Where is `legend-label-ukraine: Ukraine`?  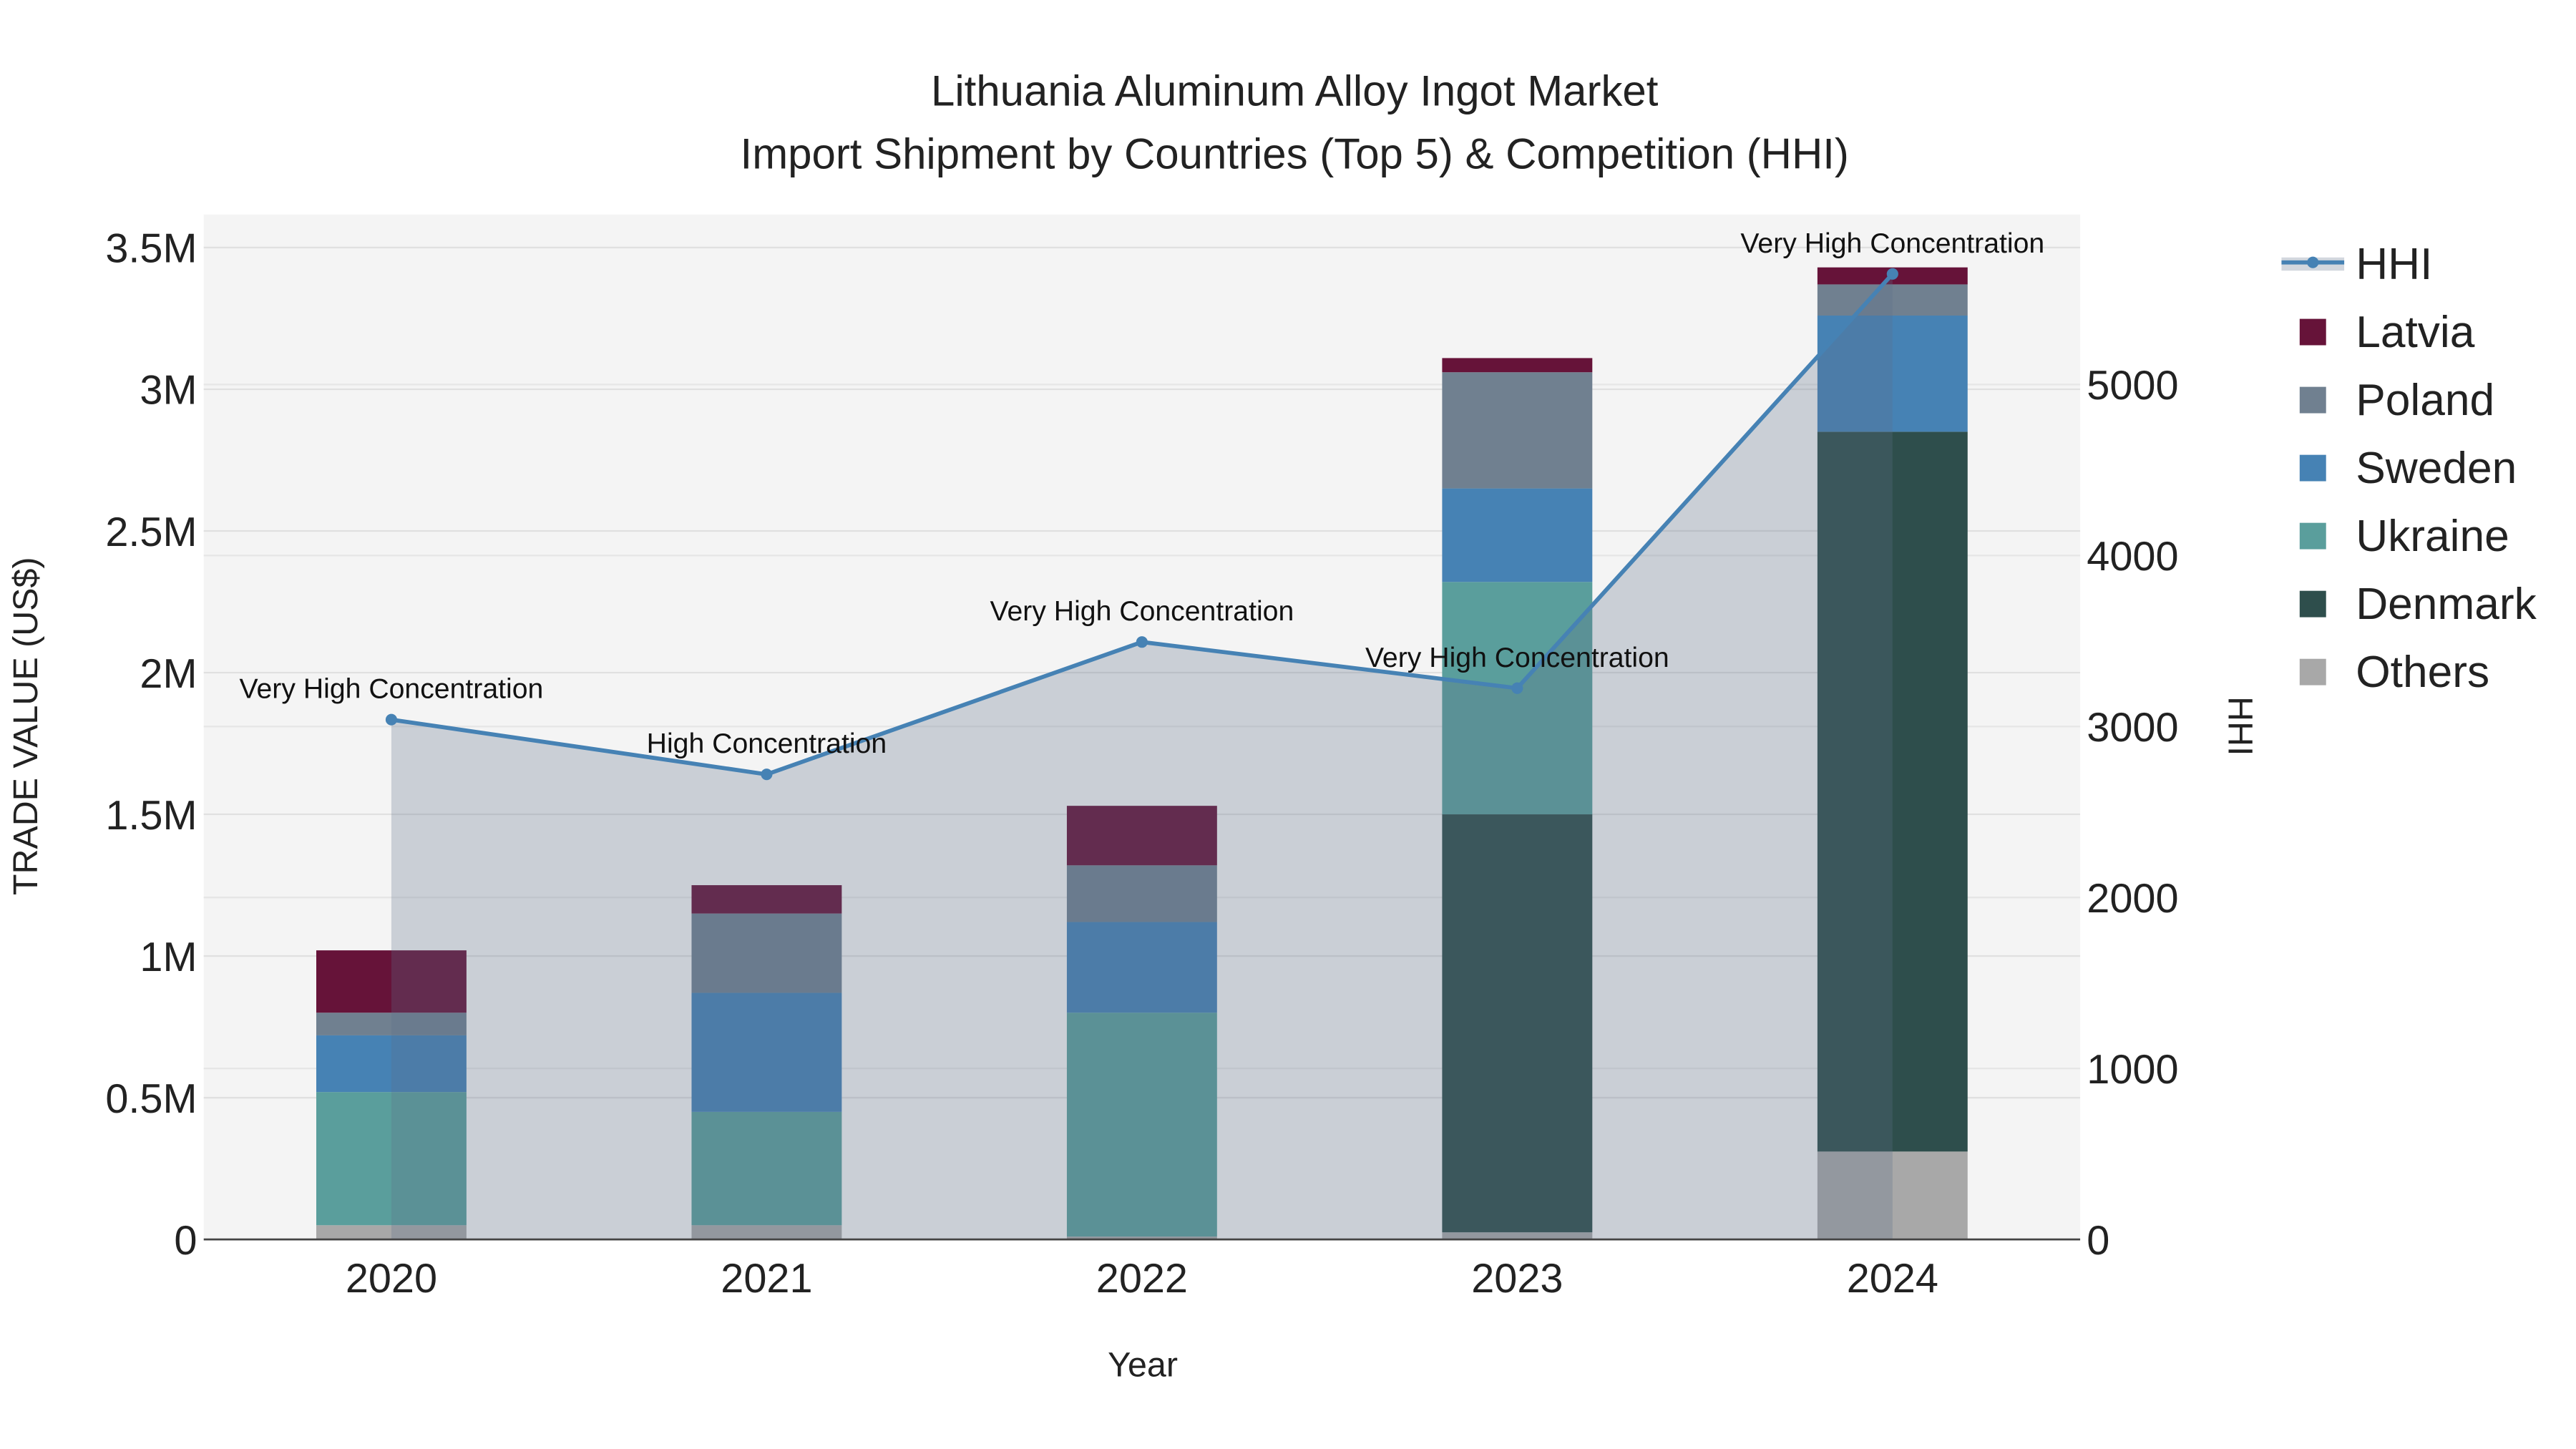 legend-label-ukraine: Ukraine is located at coordinates (2432, 536).